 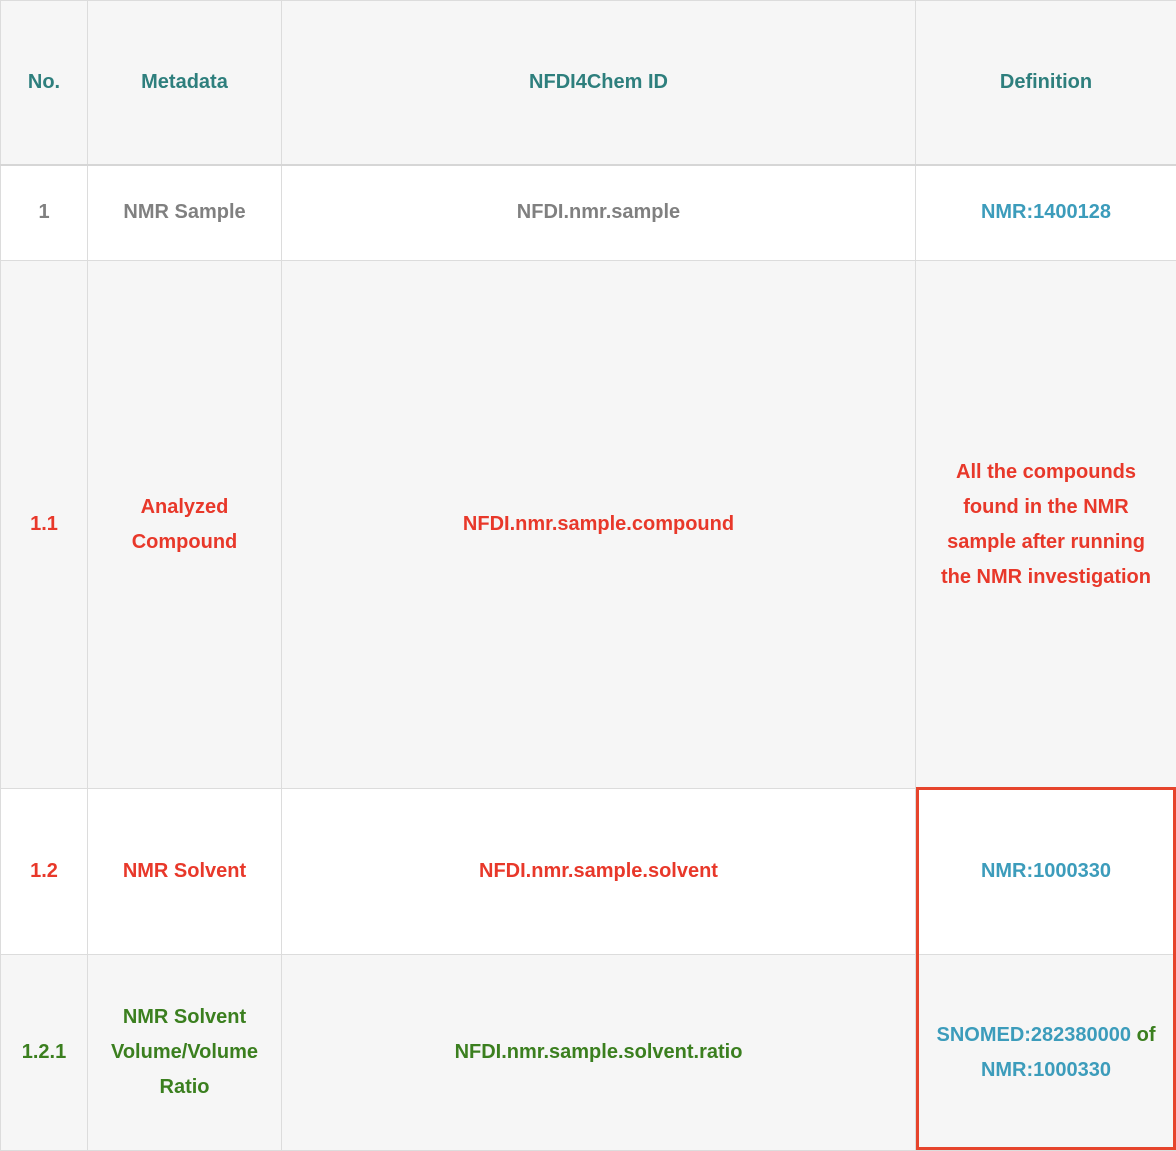 I want to click on row-id: NFDI.nmr.sample.solvent, so click(x=599, y=872).